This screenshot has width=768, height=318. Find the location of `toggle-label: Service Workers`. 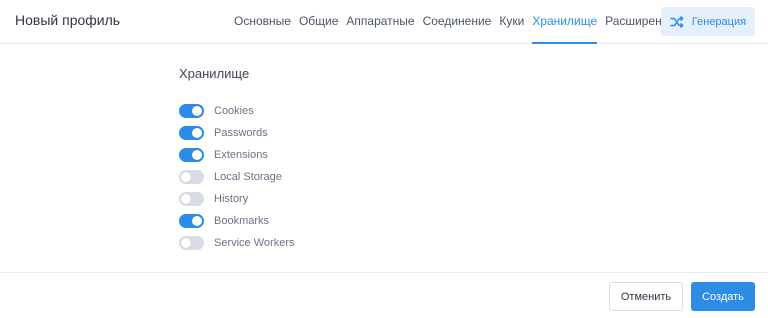

toggle-label: Service Workers is located at coordinates (254, 243).